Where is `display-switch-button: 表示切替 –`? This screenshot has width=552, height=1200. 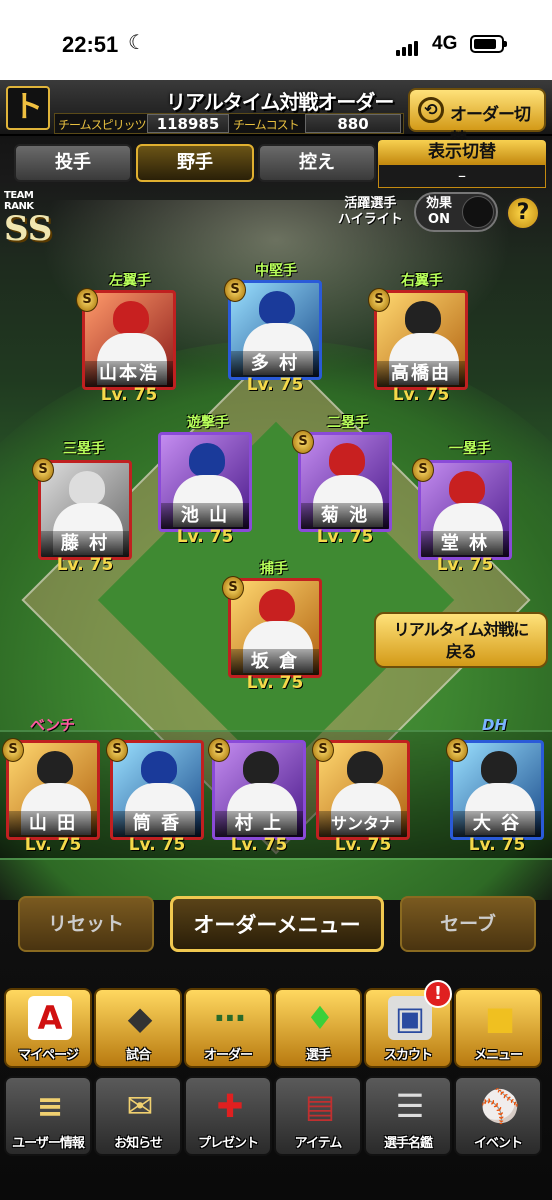
display-switch-button: 表示切替 – is located at coordinates (462, 164).